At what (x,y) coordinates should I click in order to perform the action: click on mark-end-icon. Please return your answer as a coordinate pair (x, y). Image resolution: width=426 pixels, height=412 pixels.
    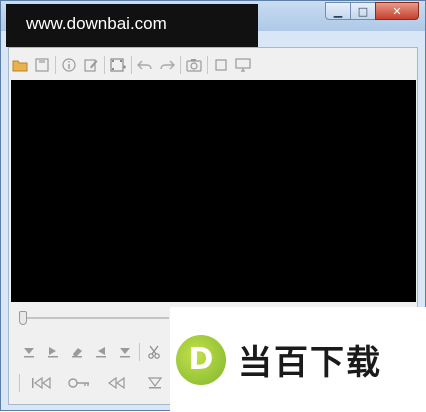
    Looking at the image, I should click on (125, 352).